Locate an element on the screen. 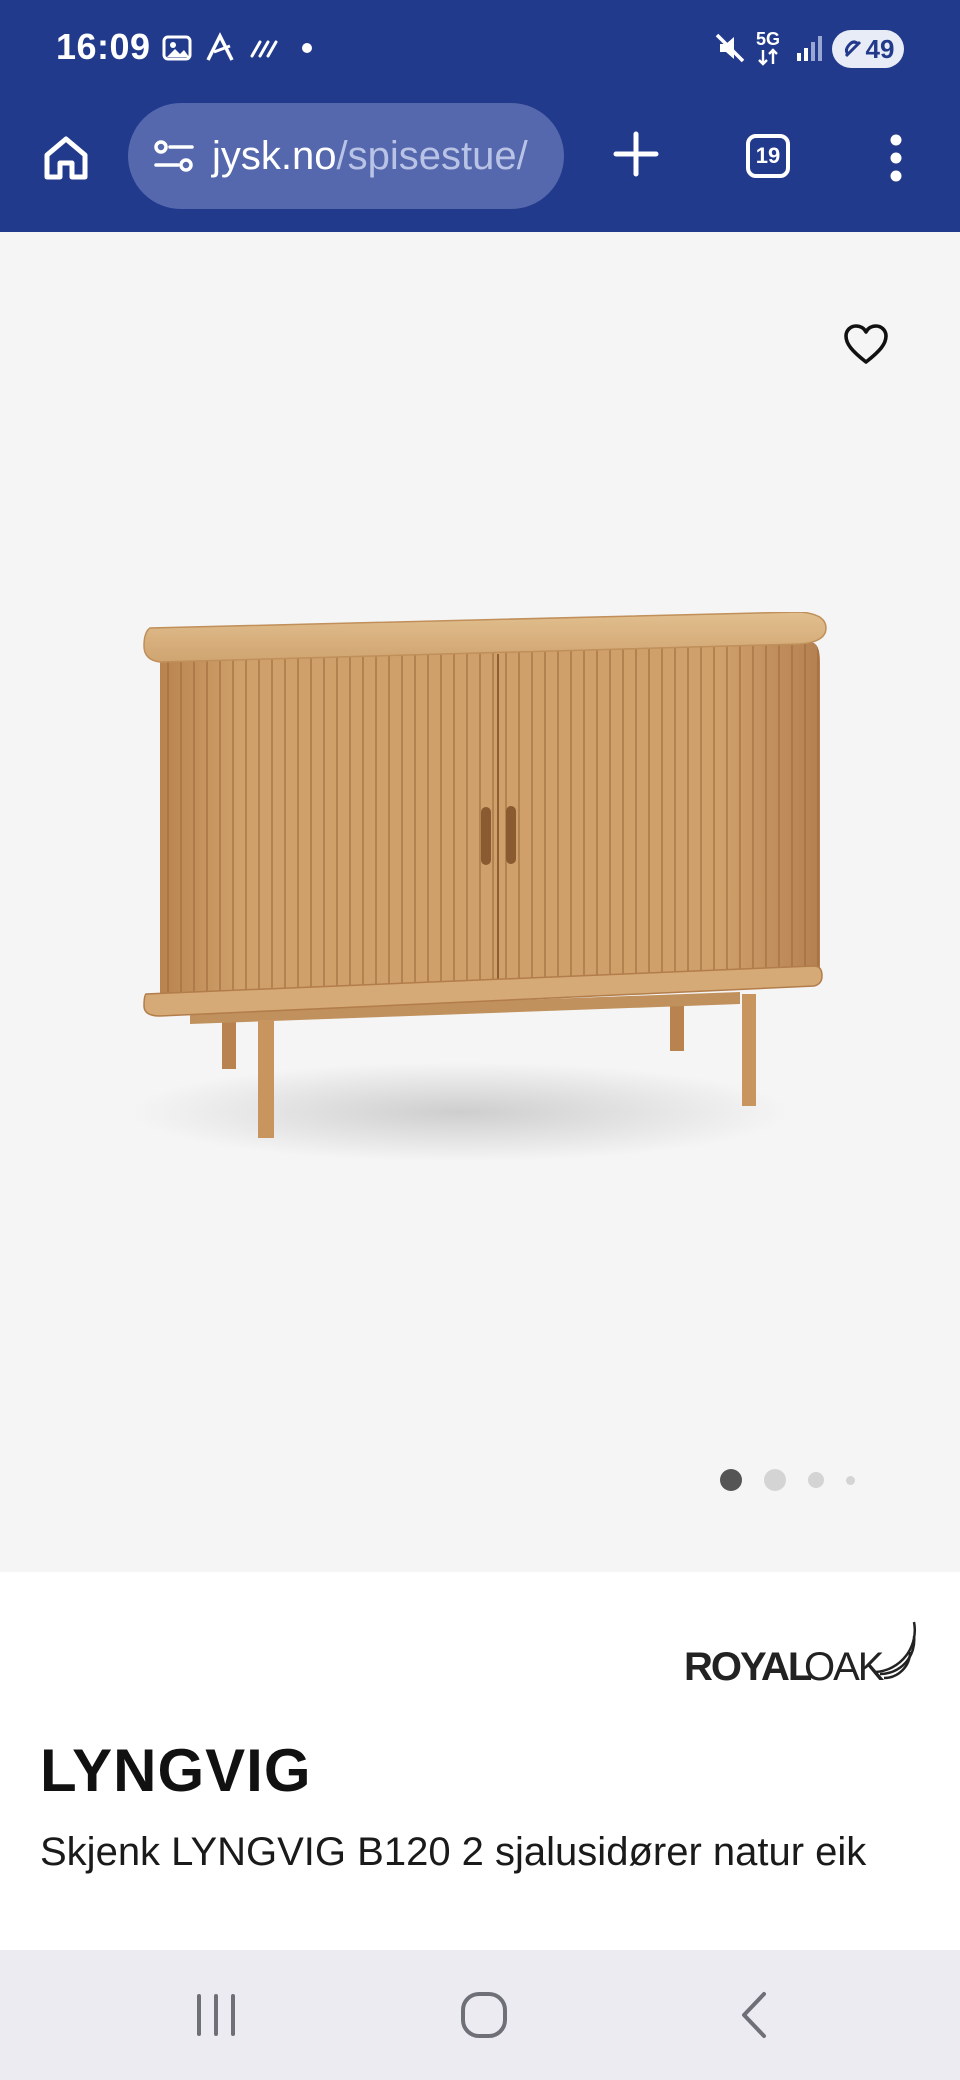 The width and height of the screenshot is (960, 2080). system-nav-bar is located at coordinates (480, 2015).